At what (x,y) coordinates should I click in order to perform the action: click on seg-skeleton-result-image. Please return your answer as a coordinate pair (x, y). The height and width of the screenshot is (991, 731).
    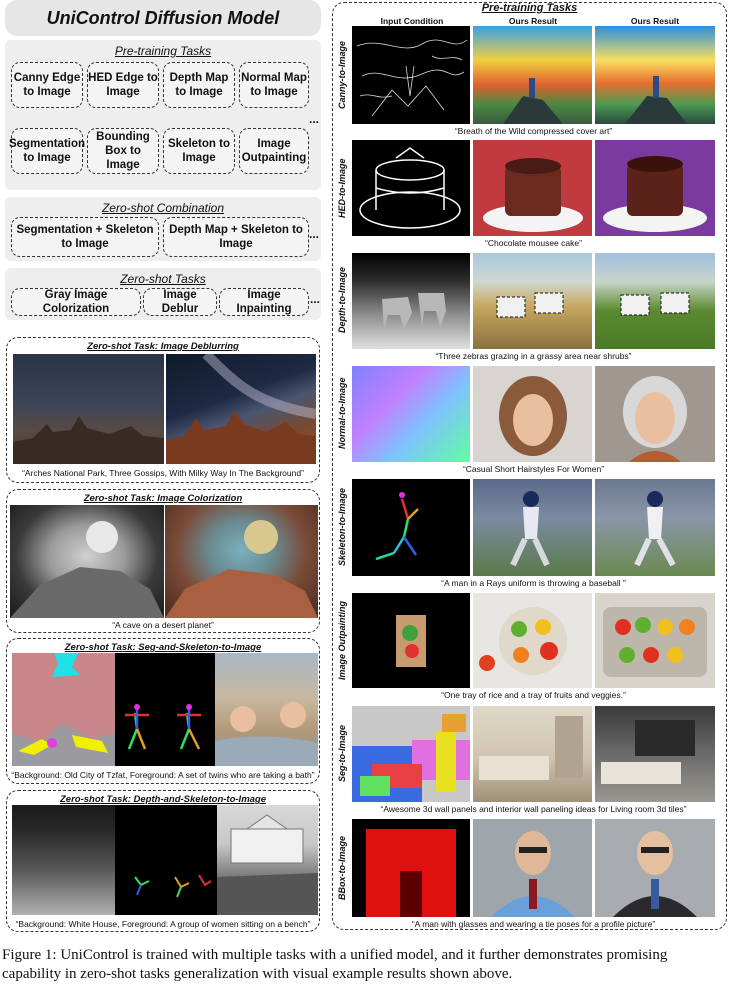
    Looking at the image, I should click on (266, 709).